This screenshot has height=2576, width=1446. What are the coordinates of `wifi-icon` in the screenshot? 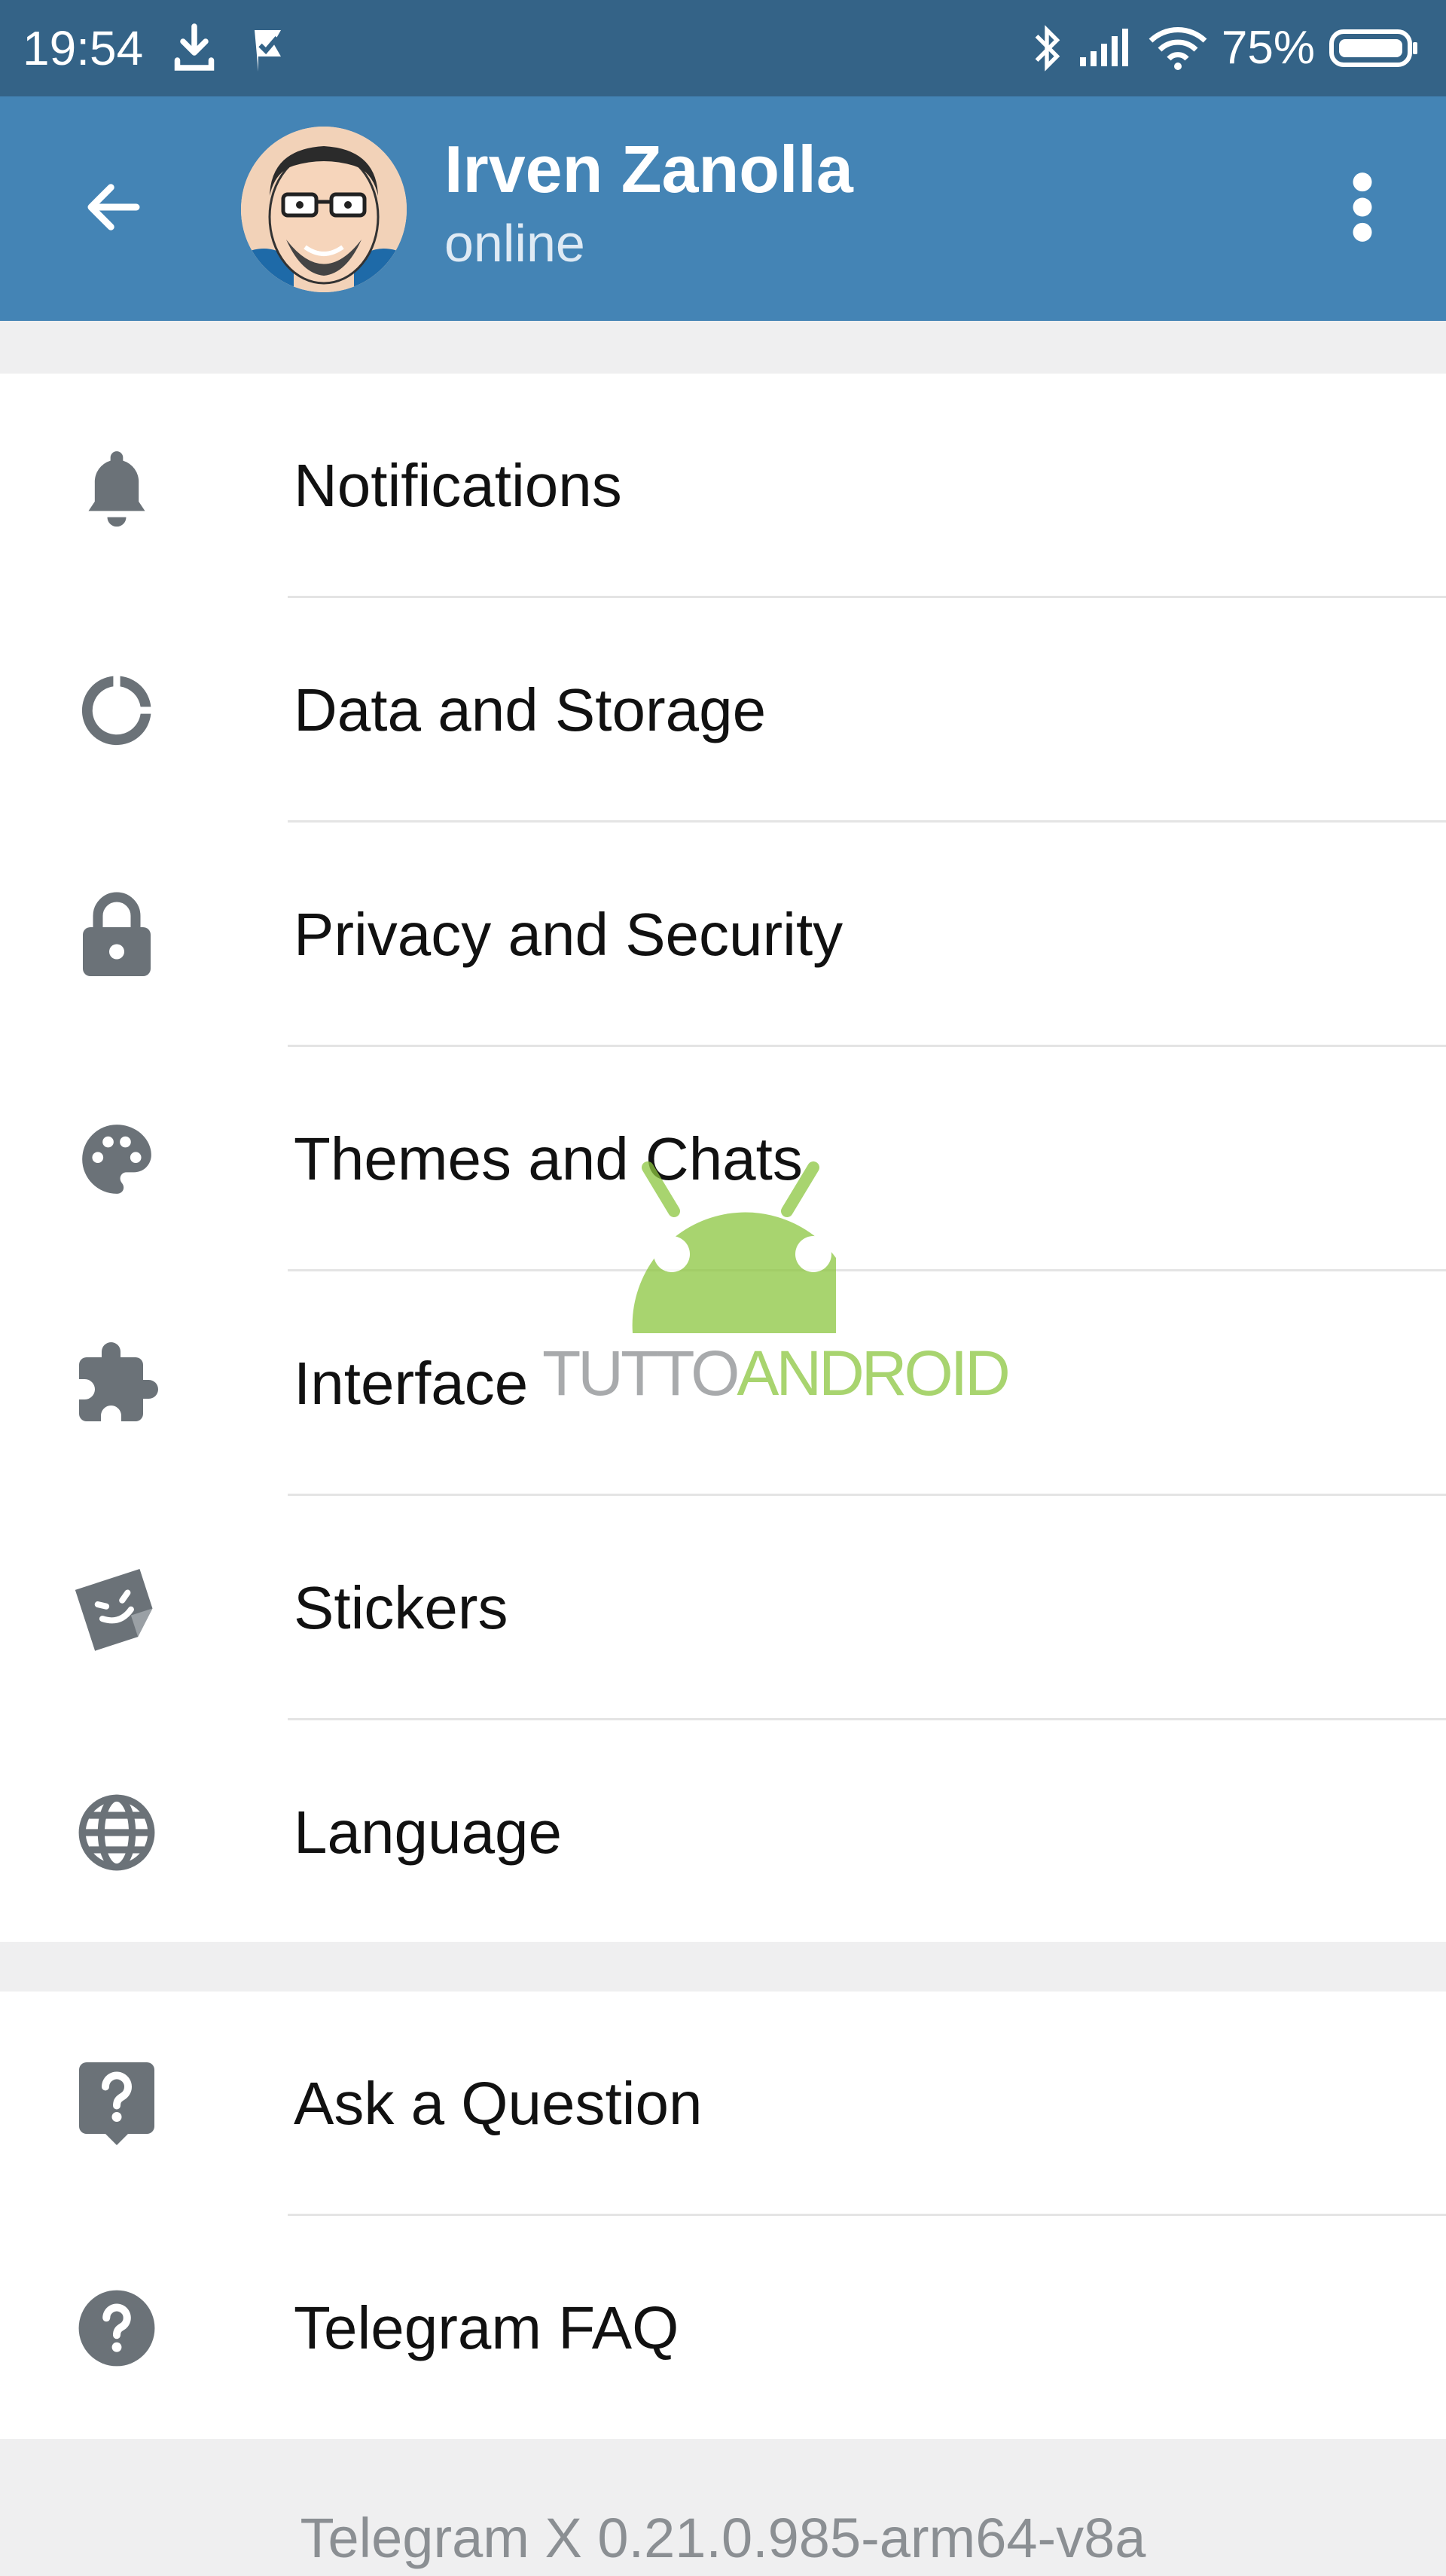 It's located at (1178, 49).